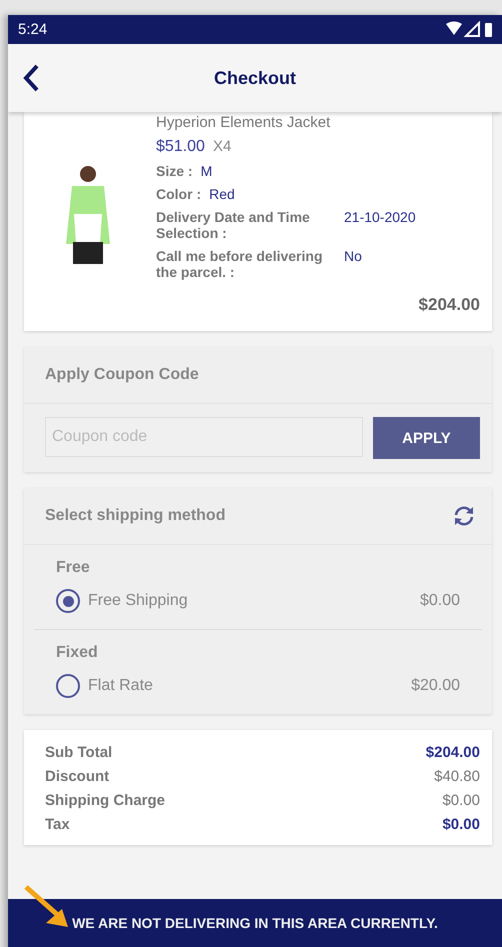  Describe the element at coordinates (380, 218) in the screenshot. I see `attribute-value: 21-10-2020` at that location.